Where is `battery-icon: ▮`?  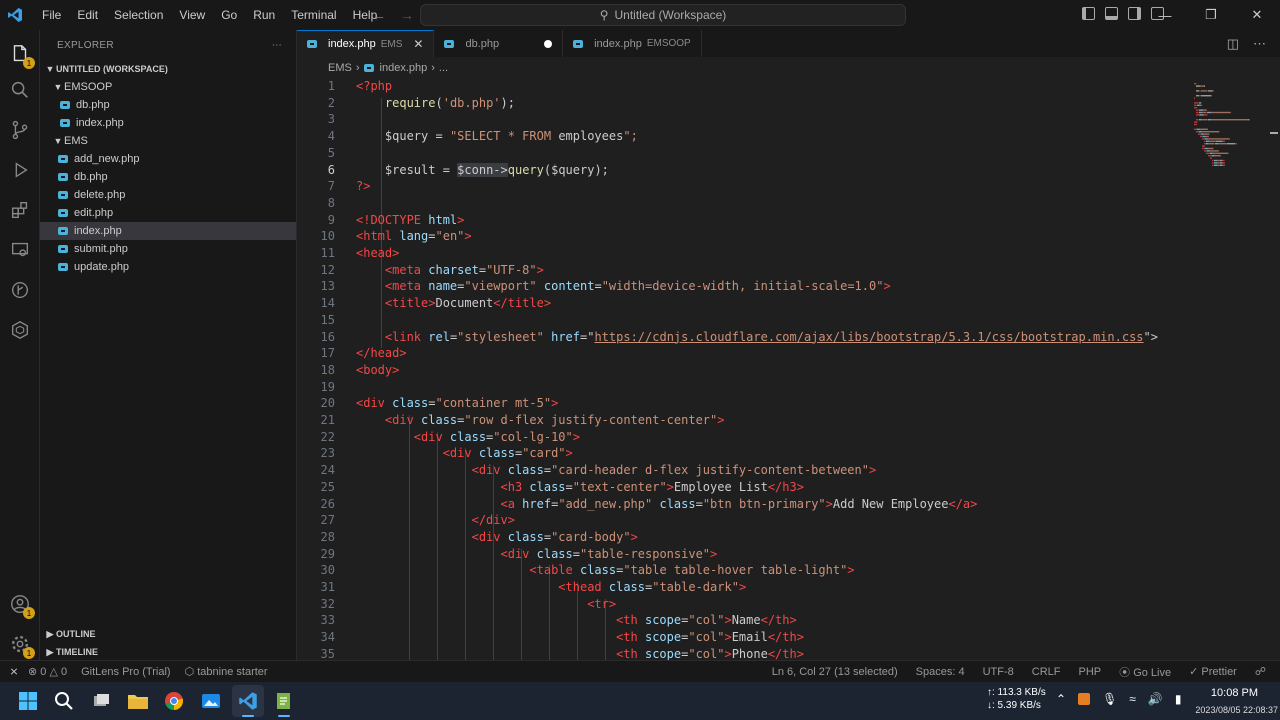
battery-icon: ▮ is located at coordinates (1178, 699).